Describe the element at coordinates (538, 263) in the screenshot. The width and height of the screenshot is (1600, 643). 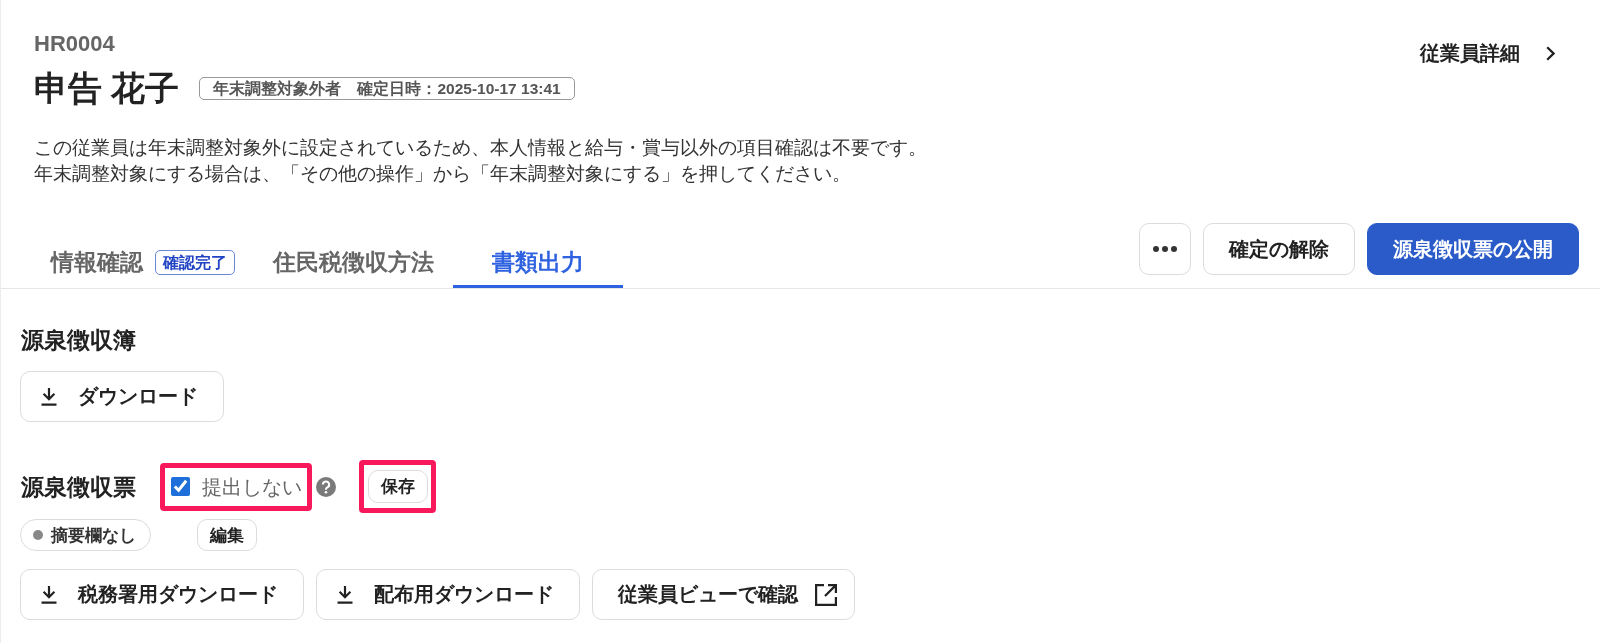
I see `tab: 書類出力` at that location.